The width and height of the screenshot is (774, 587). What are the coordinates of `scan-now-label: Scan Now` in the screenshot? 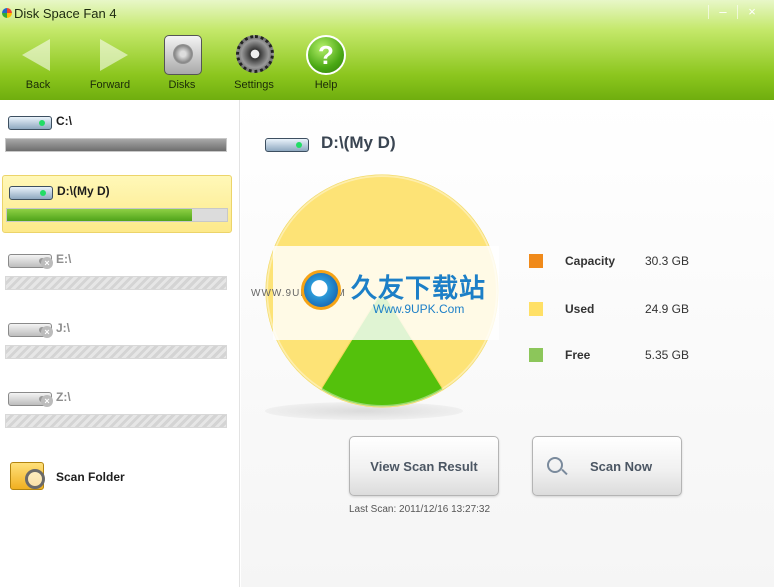 It's located at (621, 466).